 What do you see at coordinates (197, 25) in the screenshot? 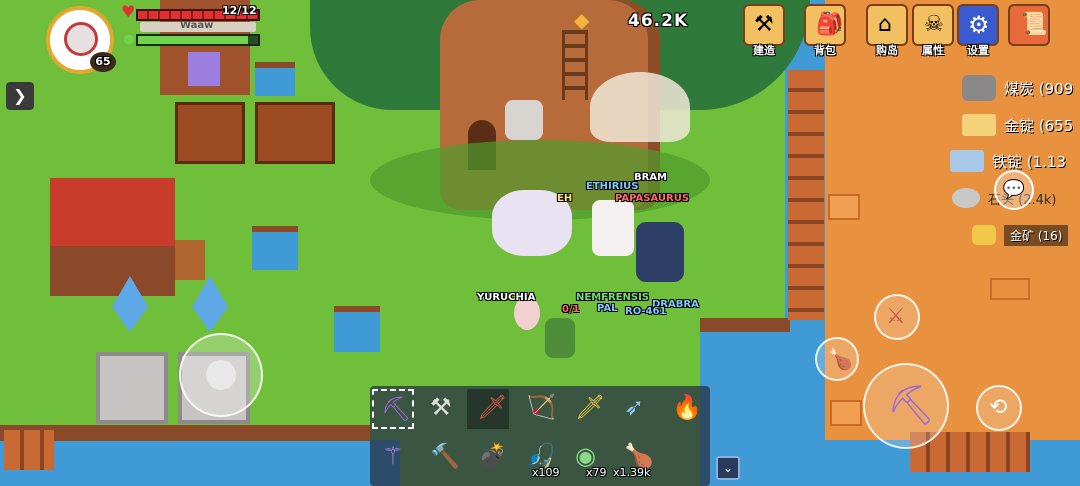
I see `player-name: Waaw` at bounding box center [197, 25].